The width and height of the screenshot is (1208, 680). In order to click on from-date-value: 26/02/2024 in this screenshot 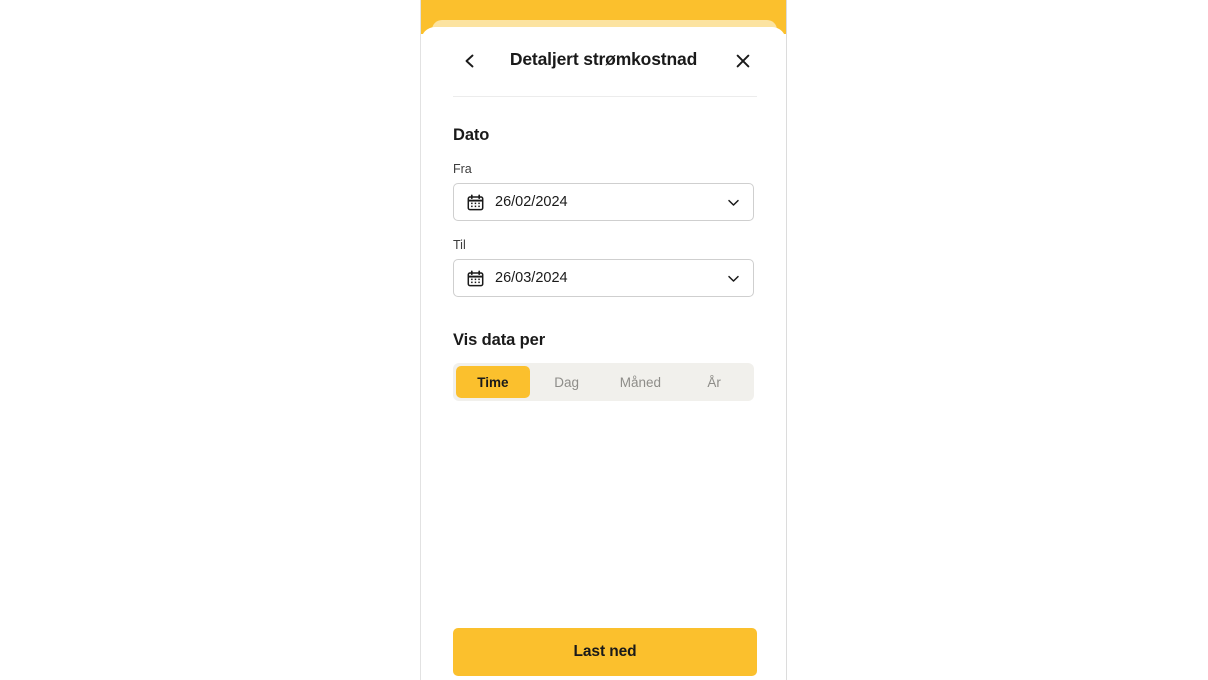, I will do `click(531, 202)`.